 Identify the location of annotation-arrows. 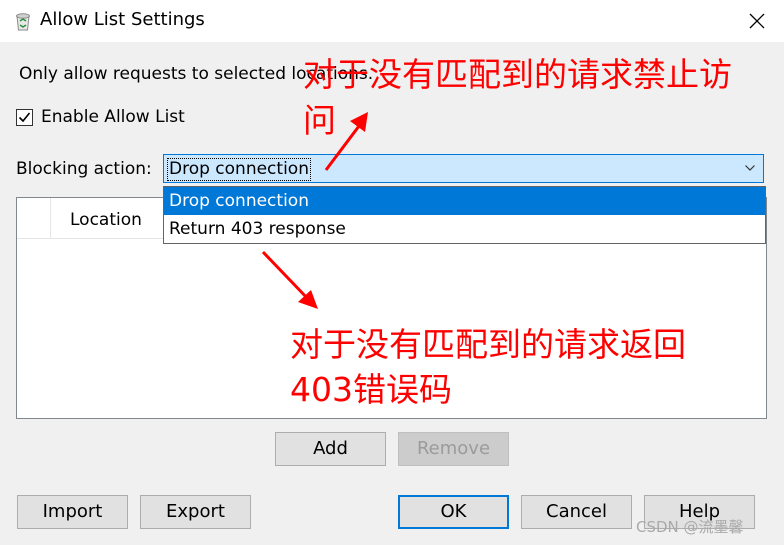
(314, 210).